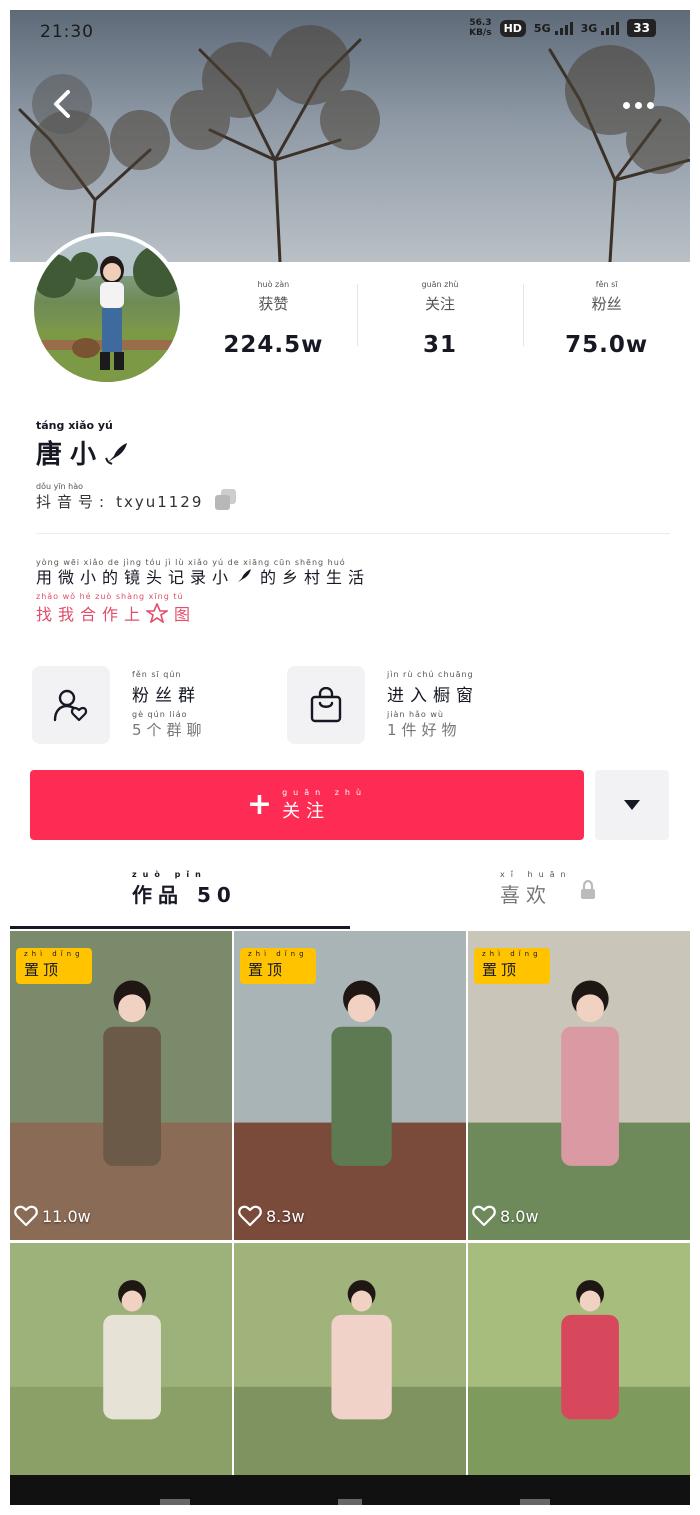  I want to click on feature-title: 粉丝群, so click(166, 696).